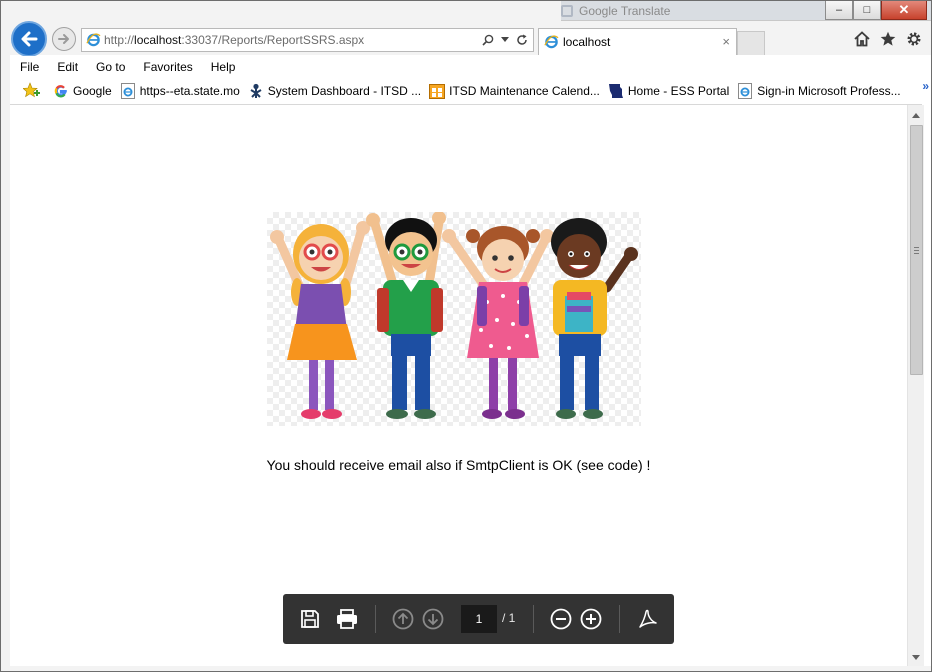  I want to click on menu-help: Help, so click(223, 67).